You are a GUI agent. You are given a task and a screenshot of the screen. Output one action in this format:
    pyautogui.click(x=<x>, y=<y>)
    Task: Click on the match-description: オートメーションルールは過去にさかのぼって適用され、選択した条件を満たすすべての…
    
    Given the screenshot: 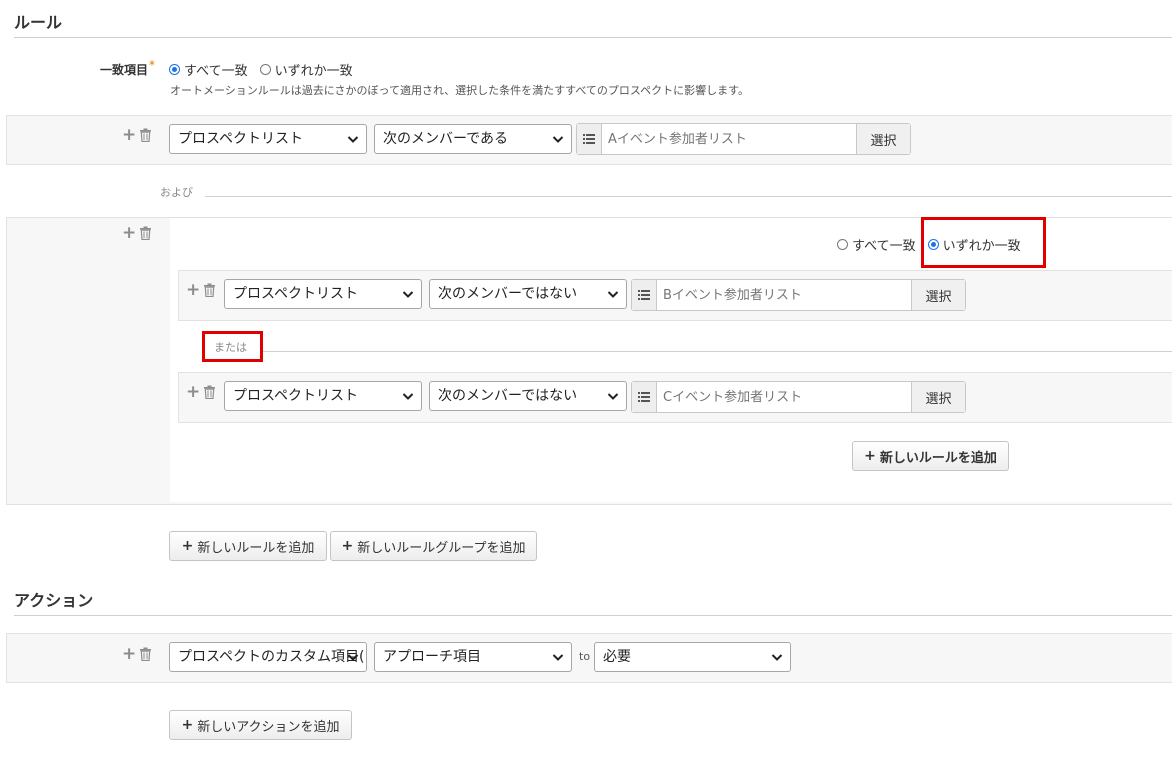 What is the action you would take?
    pyautogui.click(x=460, y=90)
    